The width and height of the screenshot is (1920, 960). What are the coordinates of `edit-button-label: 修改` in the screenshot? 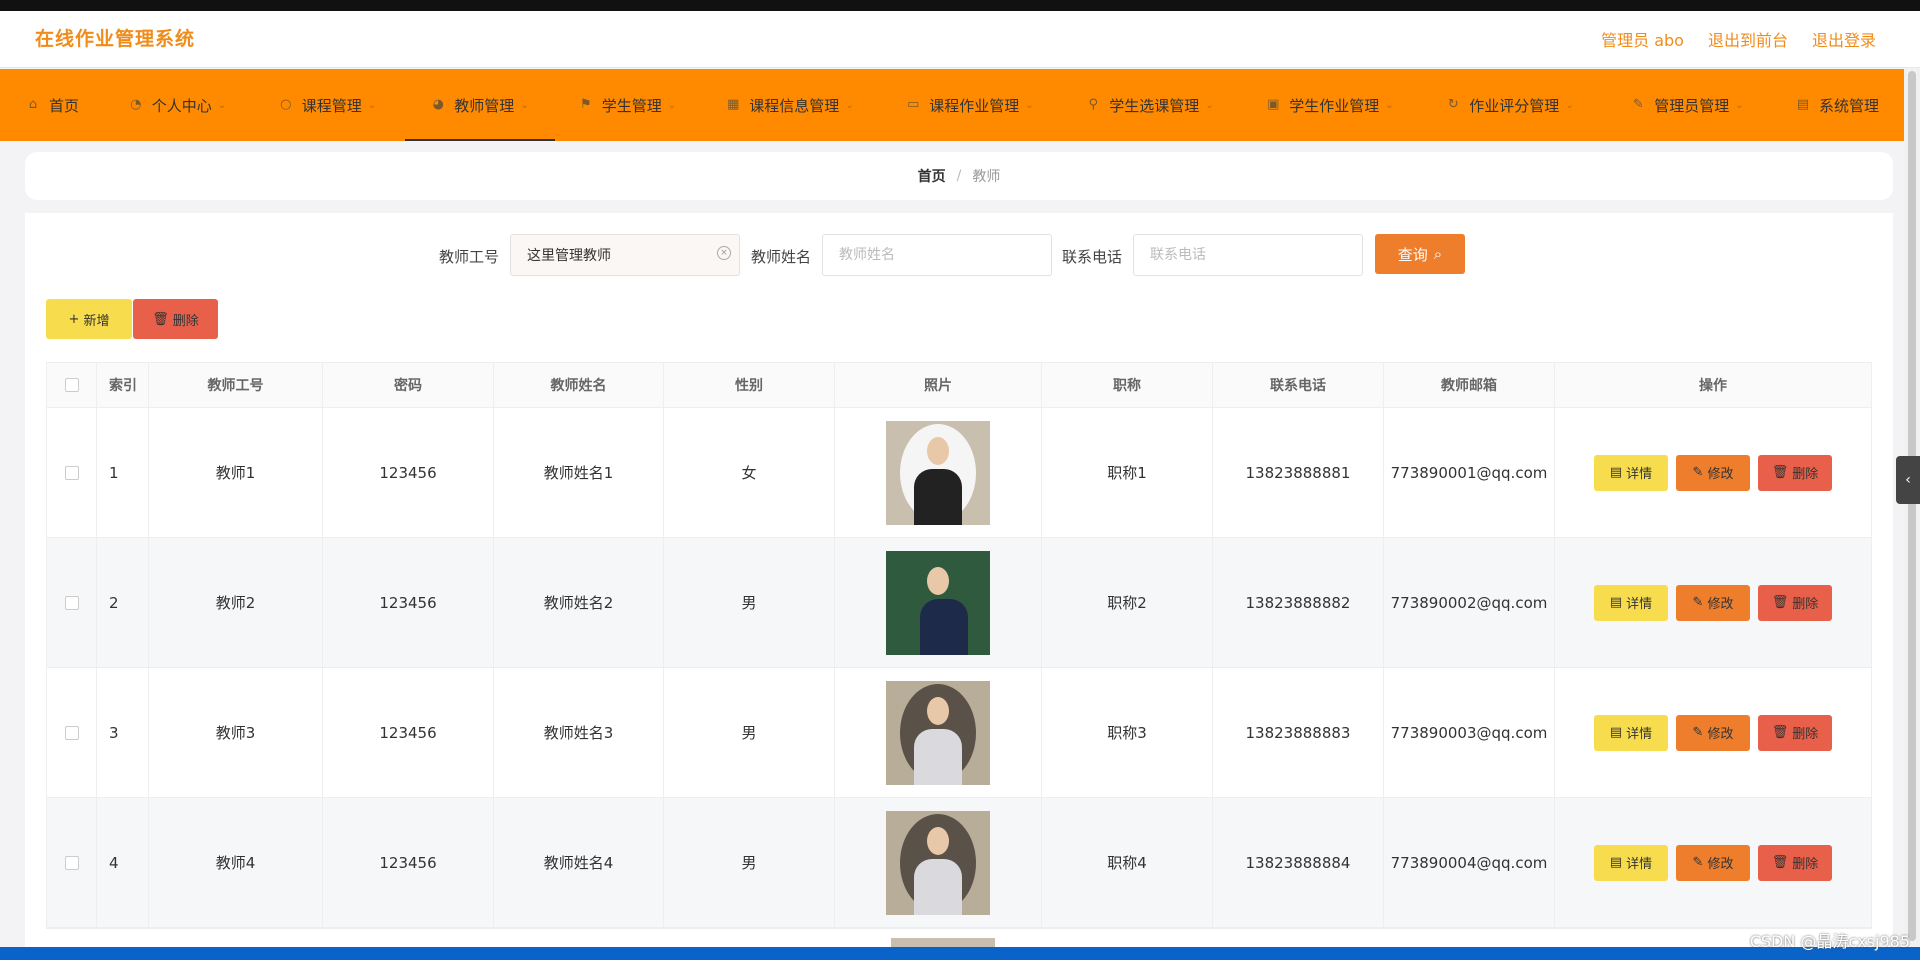 It's located at (1720, 734).